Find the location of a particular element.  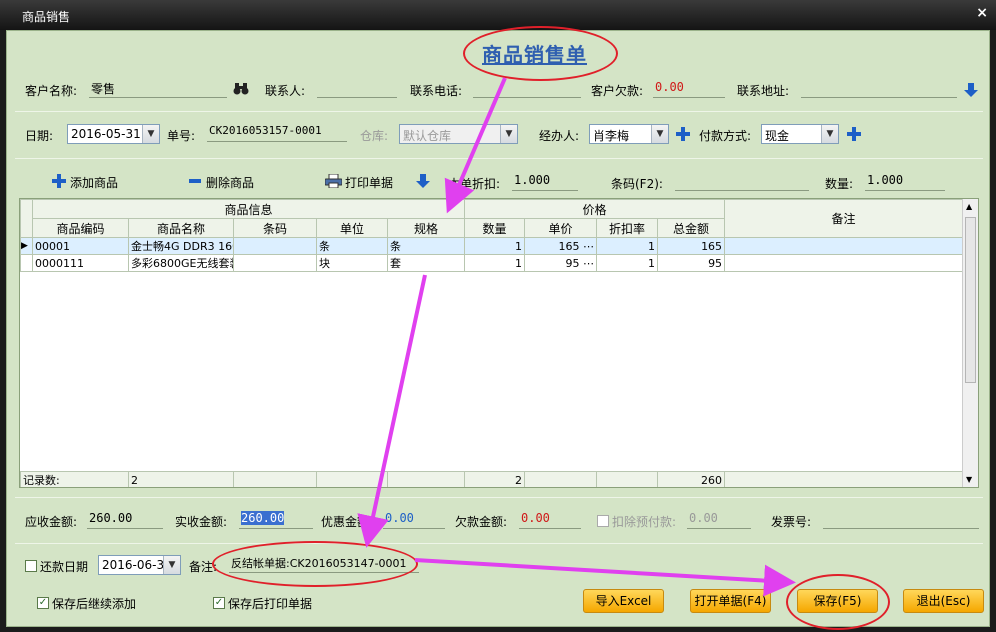

arrow-table-to-note is located at coordinates (392, 411).